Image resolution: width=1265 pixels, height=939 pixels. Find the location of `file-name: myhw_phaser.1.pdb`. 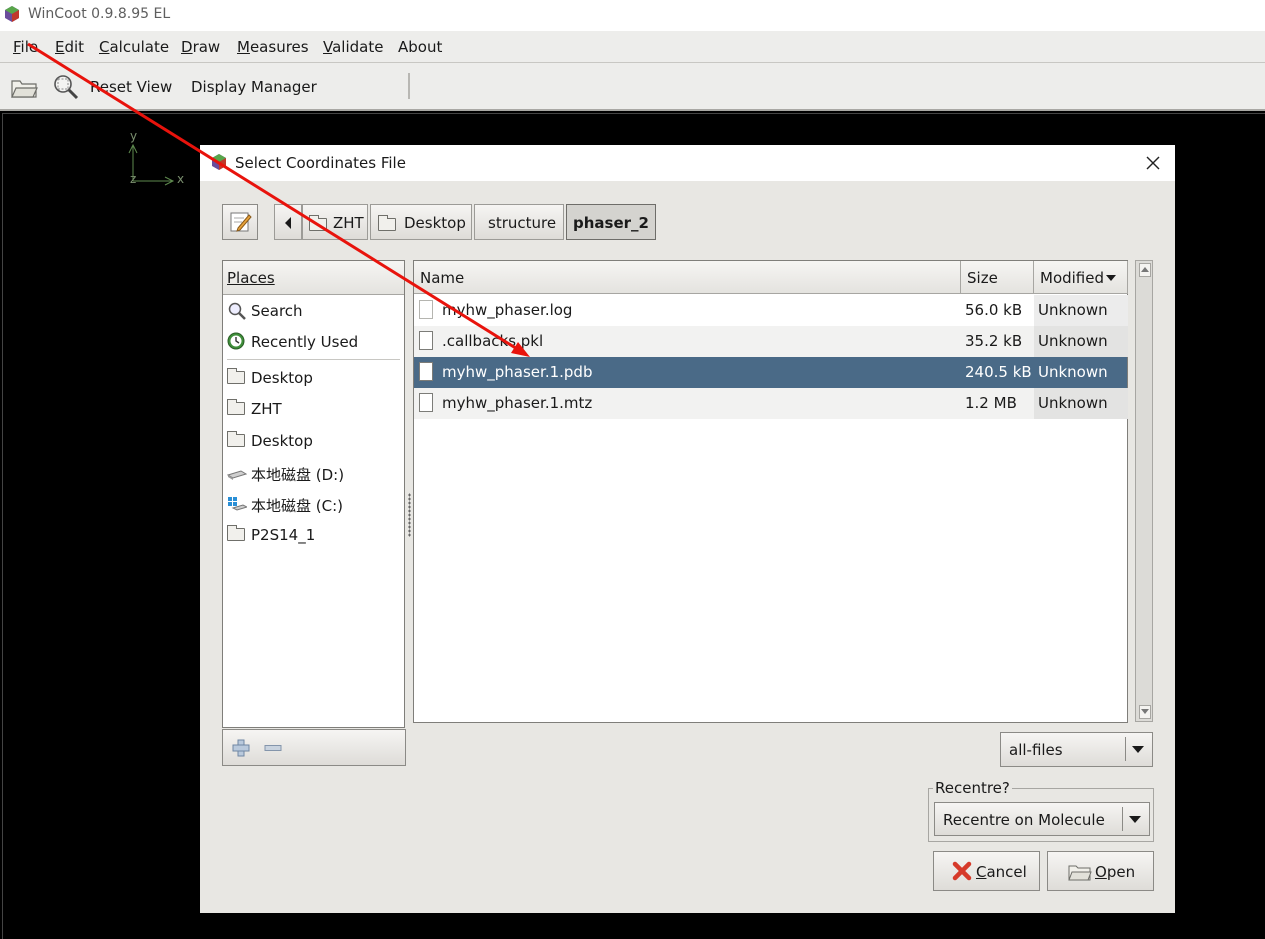

file-name: myhw_phaser.1.pdb is located at coordinates (517, 372).